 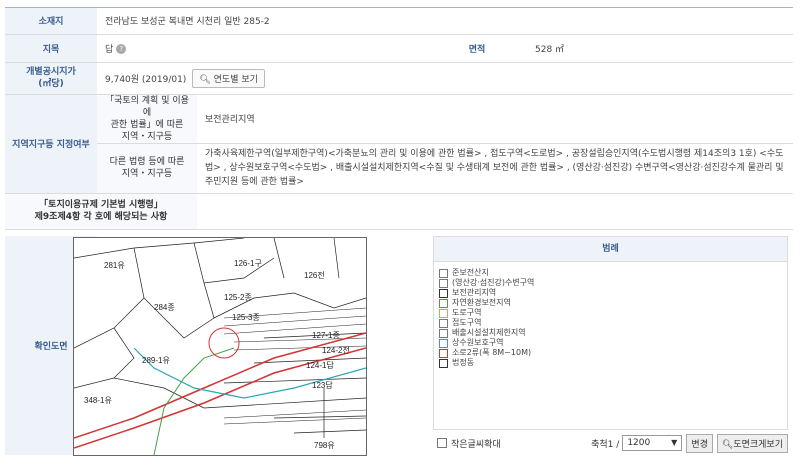 What do you see at coordinates (493, 282) in the screenshot?
I see `legend-label: (영산강·섬진강)수변구역` at bounding box center [493, 282].